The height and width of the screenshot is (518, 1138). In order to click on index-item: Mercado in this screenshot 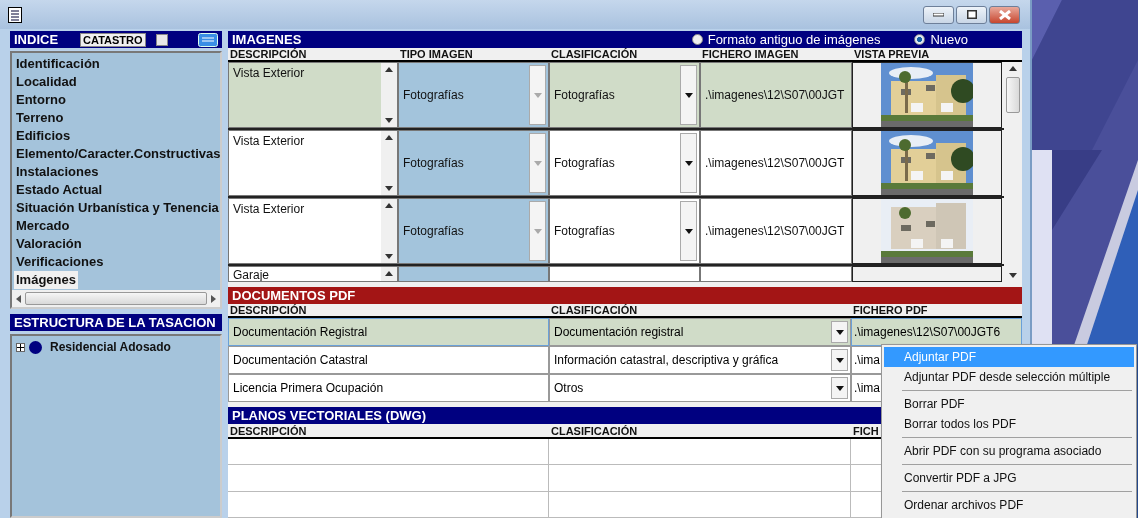, I will do `click(43, 226)`.